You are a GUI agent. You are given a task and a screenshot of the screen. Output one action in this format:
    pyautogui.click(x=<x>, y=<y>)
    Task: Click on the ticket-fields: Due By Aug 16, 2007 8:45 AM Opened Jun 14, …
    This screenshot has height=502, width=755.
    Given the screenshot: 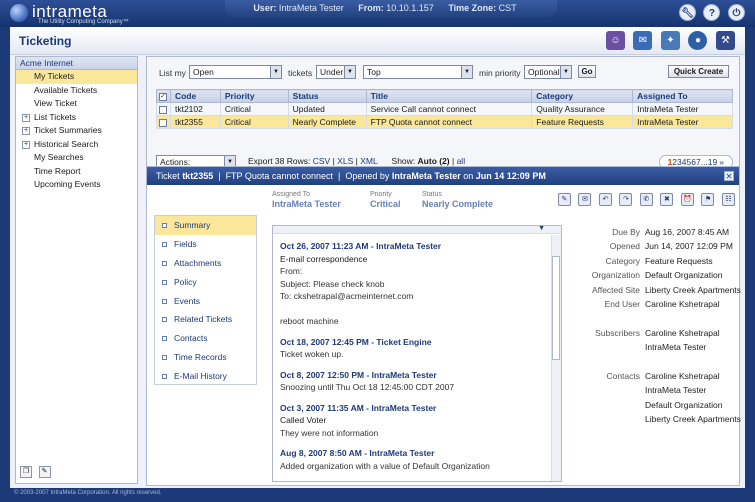 What is the action you would take?
    pyautogui.click(x=654, y=325)
    